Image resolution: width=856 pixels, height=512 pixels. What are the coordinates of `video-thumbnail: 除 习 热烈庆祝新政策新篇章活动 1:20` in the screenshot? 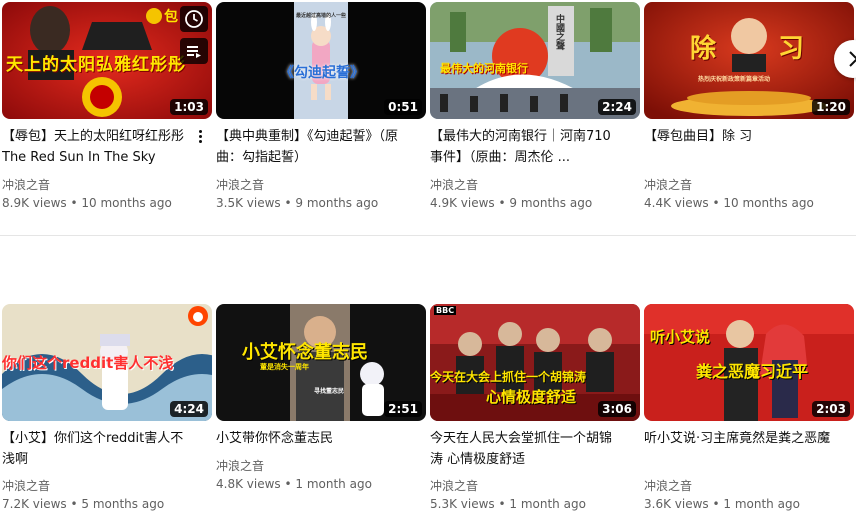 It's located at (749, 60).